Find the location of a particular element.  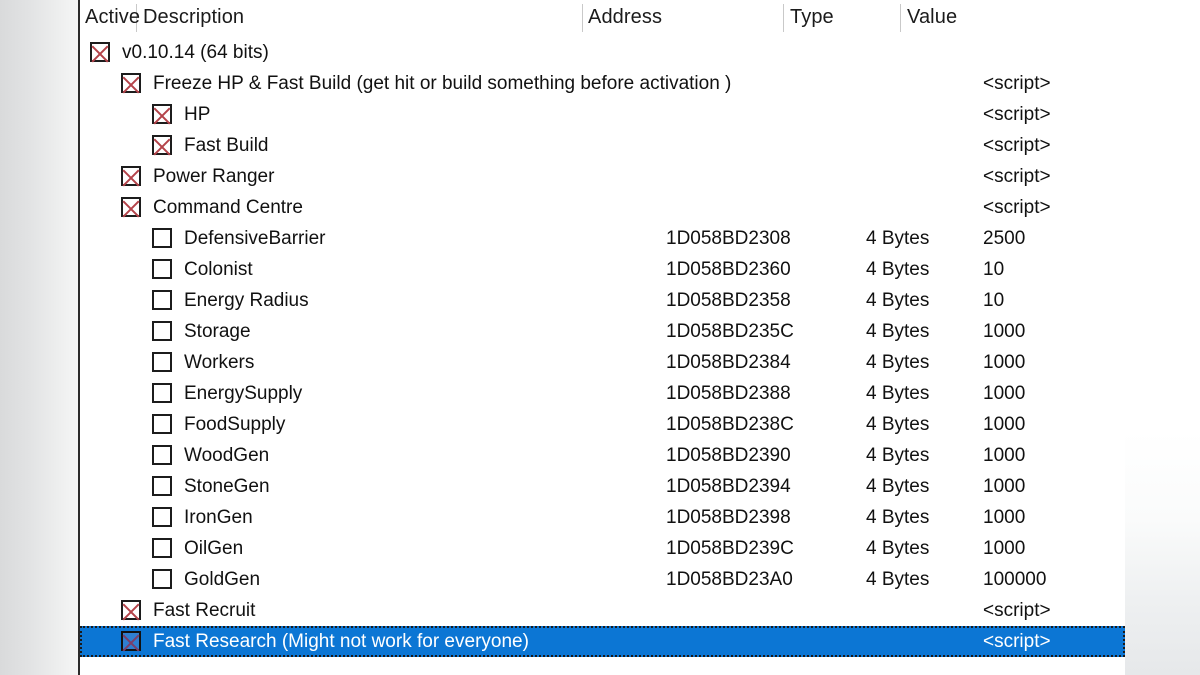

row-description: v0.10.14 (64 bits) is located at coordinates (195, 52).